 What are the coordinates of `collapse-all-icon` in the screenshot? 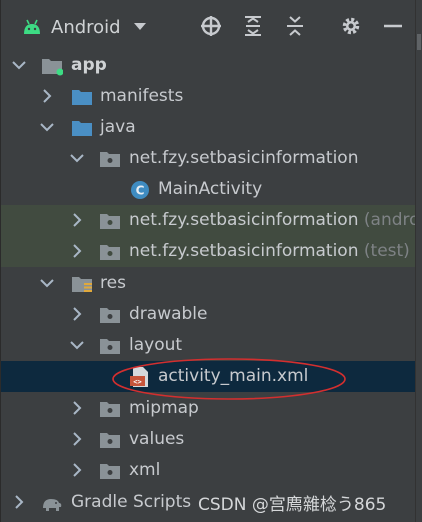 It's located at (295, 26).